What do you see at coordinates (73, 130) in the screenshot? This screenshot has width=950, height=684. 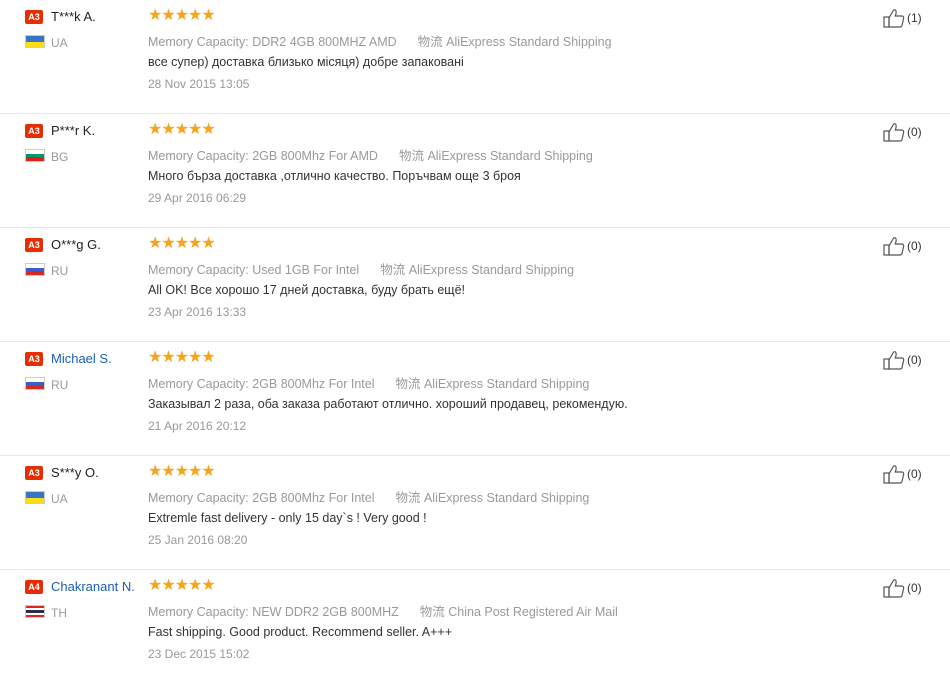 I see `buyer-name: P***r K.` at bounding box center [73, 130].